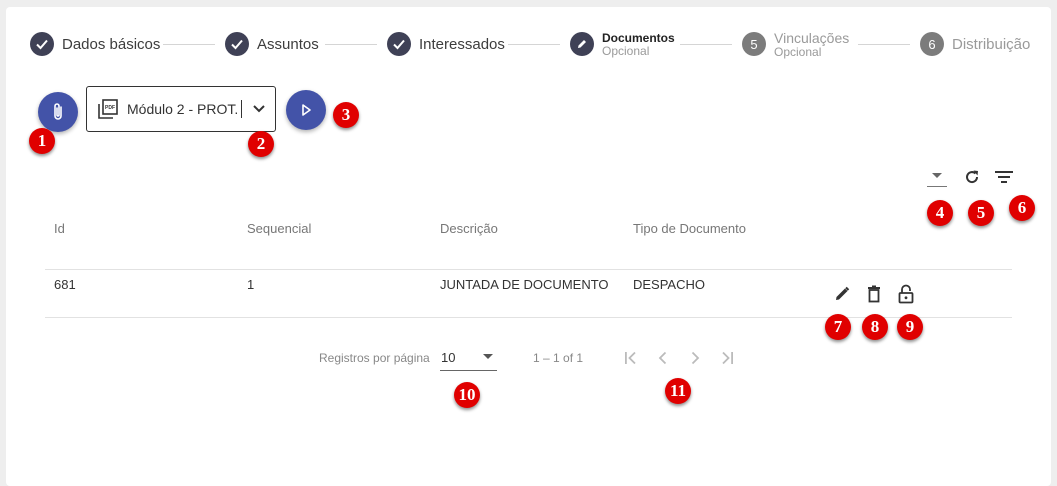 The width and height of the screenshot is (1057, 486). I want to click on svg-text: PDF, so click(110, 108).